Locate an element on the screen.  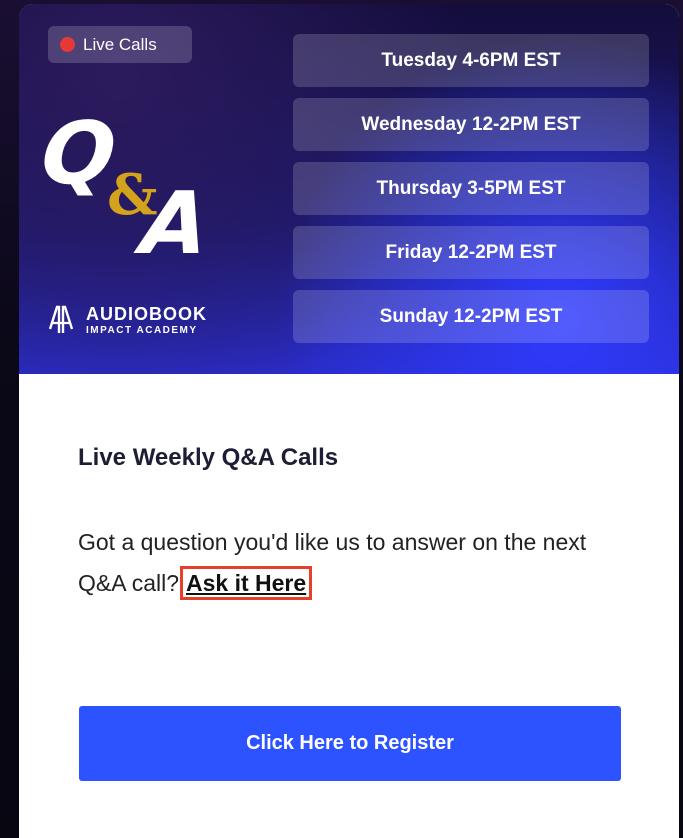
live-calls-badge: Live Calls is located at coordinates (120, 44).